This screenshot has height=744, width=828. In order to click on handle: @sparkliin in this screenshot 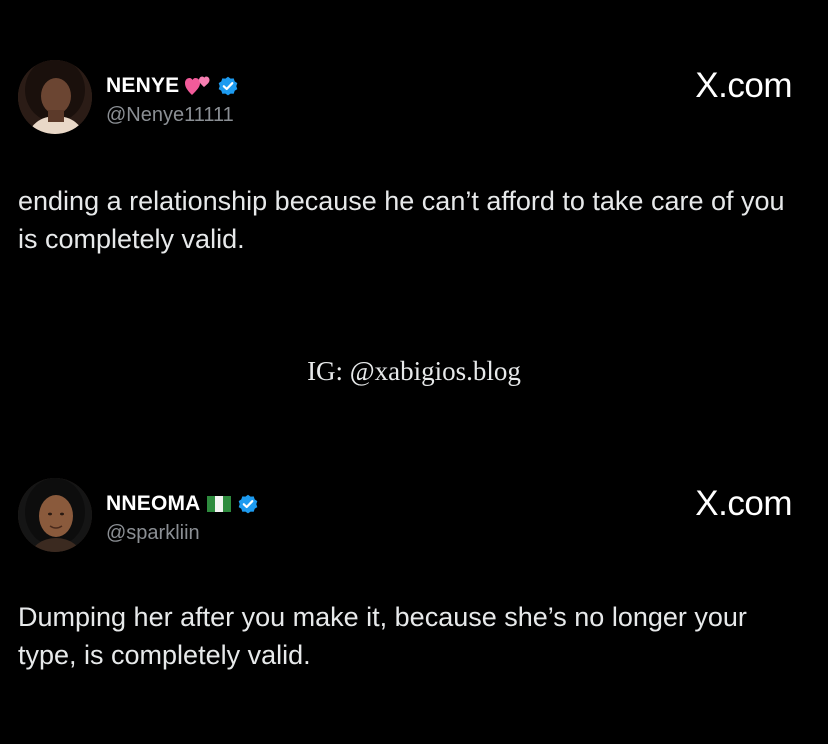, I will do `click(153, 533)`.